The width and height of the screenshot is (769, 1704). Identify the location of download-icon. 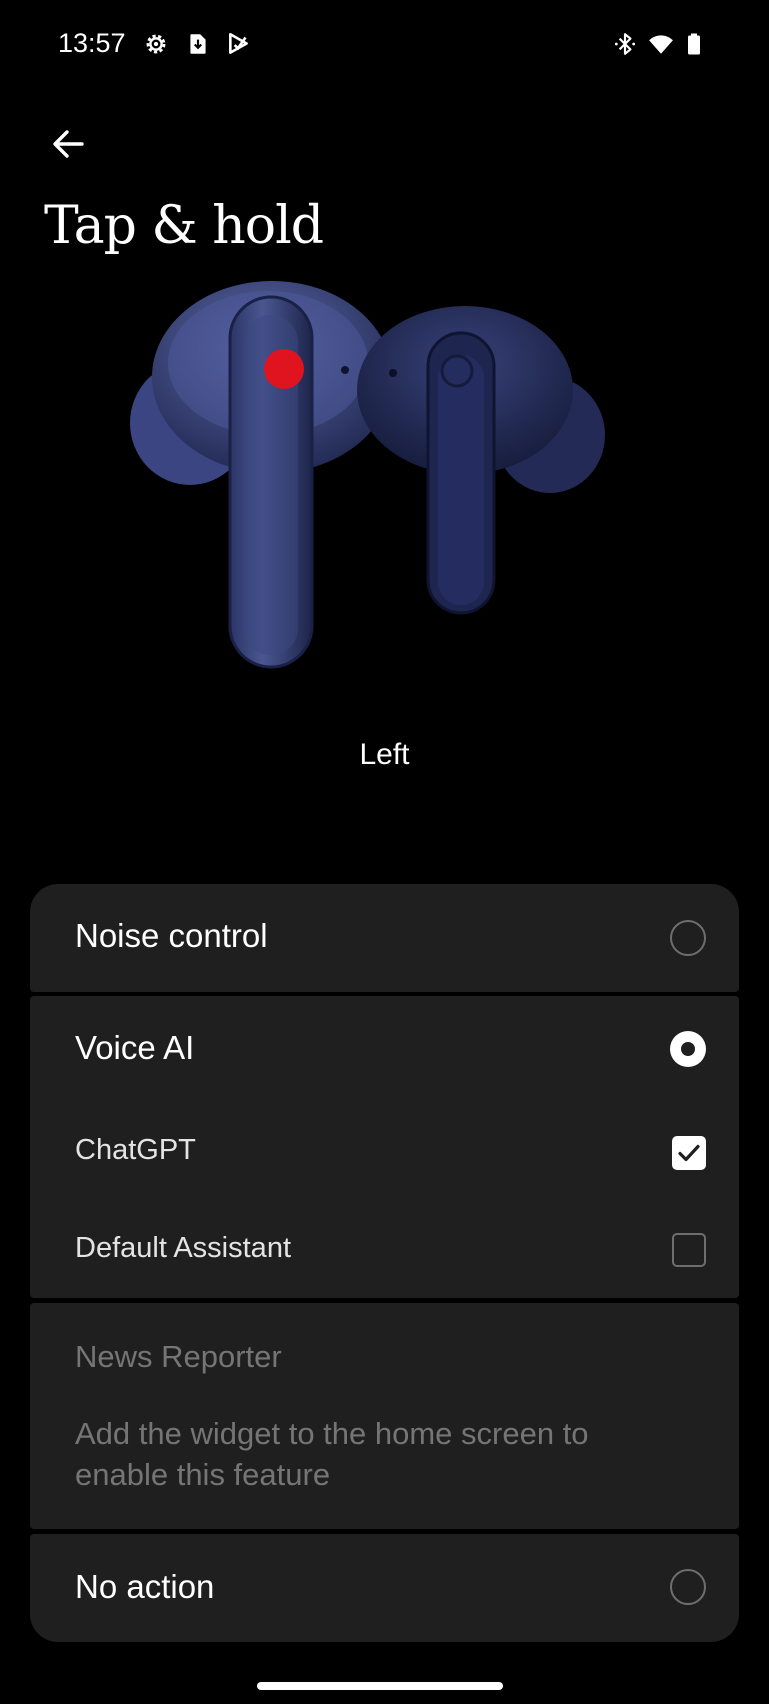
(198, 44).